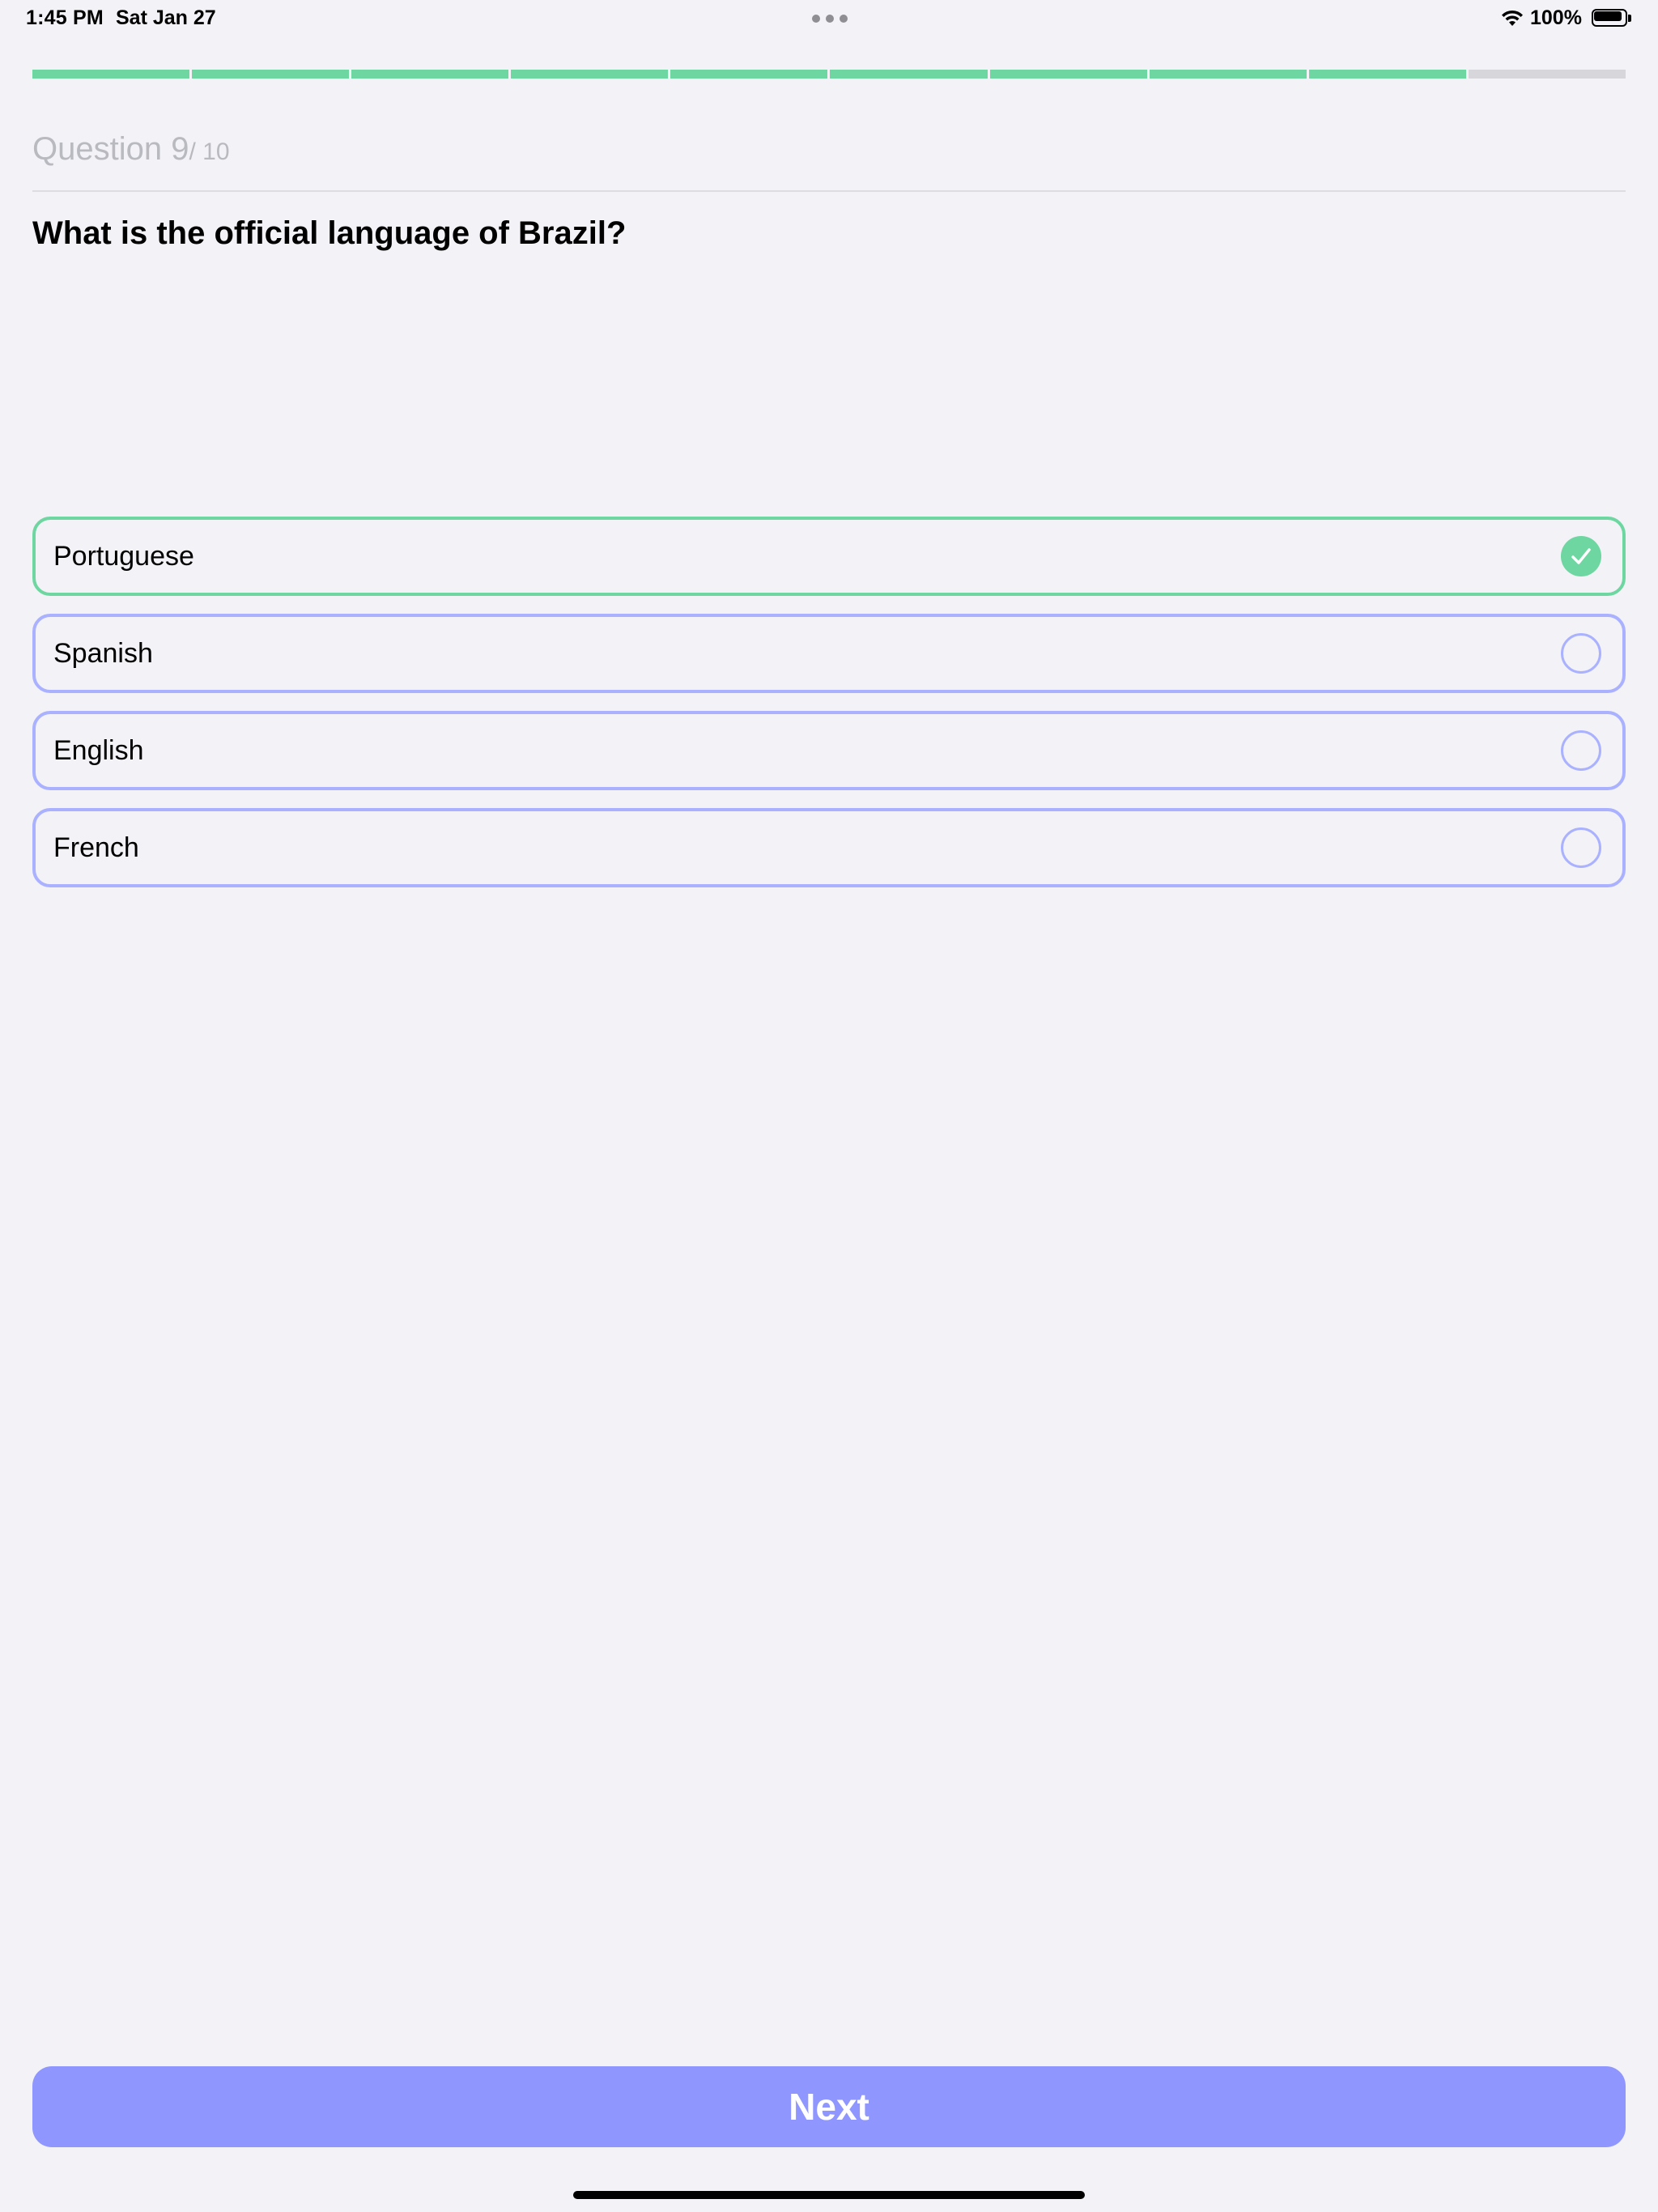 The image size is (1658, 2212). I want to click on checkmark-icon, so click(1581, 556).